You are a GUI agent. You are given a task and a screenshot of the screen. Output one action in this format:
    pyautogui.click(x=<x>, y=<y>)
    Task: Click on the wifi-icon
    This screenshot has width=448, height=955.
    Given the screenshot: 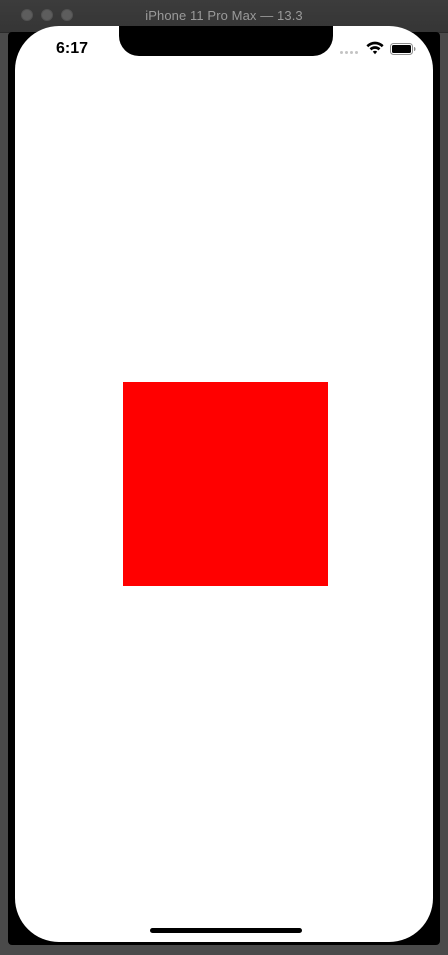 What is the action you would take?
    pyautogui.click(x=375, y=48)
    